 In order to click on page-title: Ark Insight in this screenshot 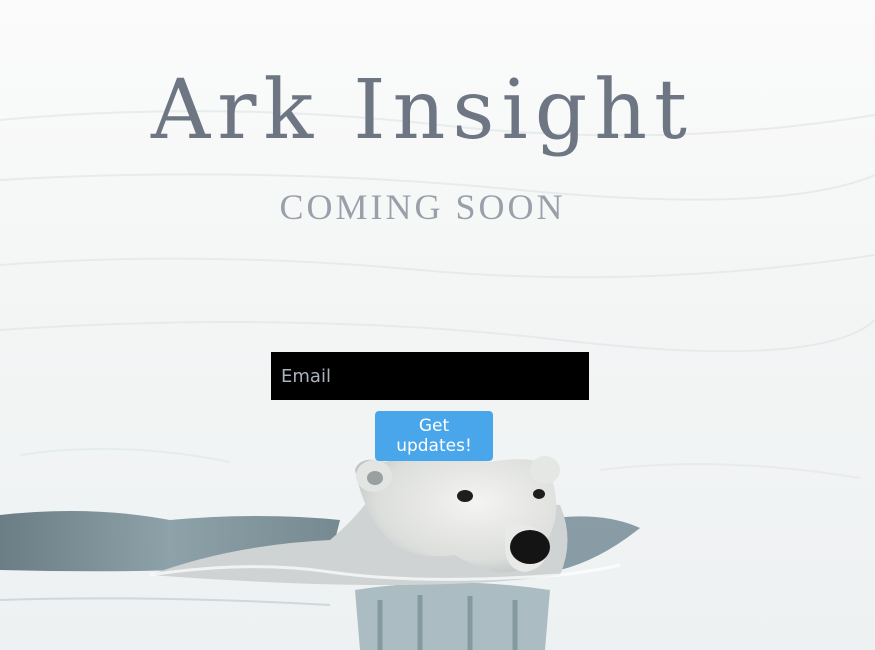, I will do `click(422, 110)`.